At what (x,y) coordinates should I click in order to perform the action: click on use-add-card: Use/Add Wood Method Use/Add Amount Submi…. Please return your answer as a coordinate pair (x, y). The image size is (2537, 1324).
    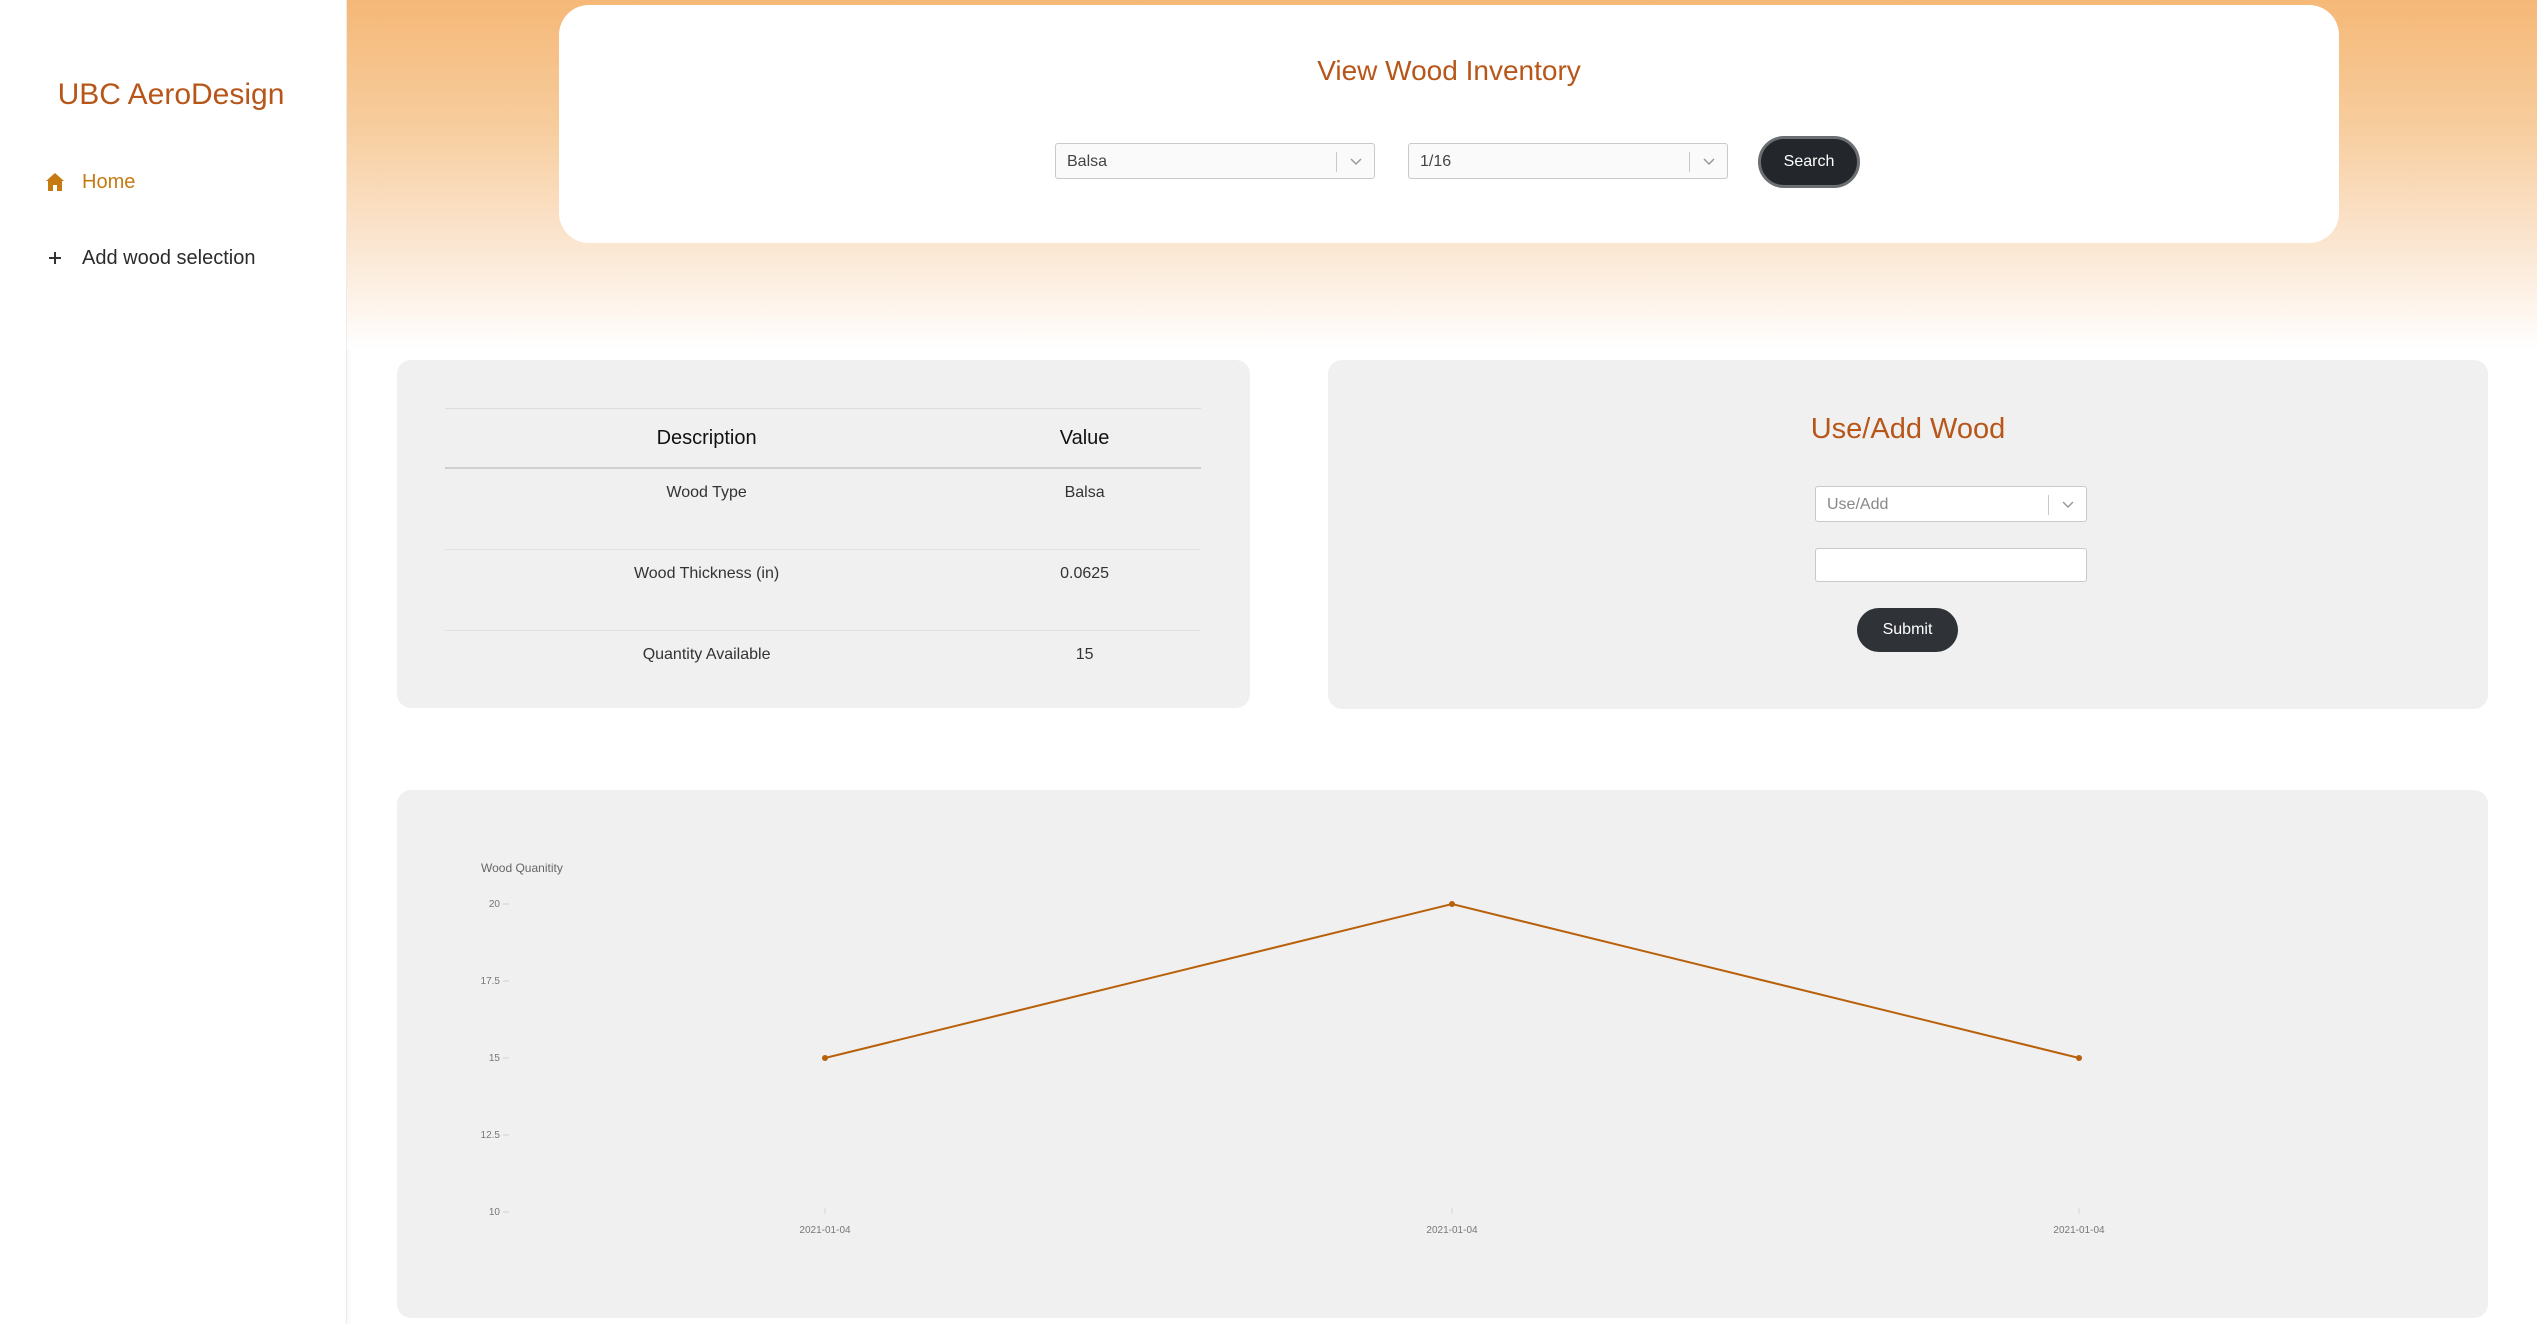
    Looking at the image, I should click on (1908, 534).